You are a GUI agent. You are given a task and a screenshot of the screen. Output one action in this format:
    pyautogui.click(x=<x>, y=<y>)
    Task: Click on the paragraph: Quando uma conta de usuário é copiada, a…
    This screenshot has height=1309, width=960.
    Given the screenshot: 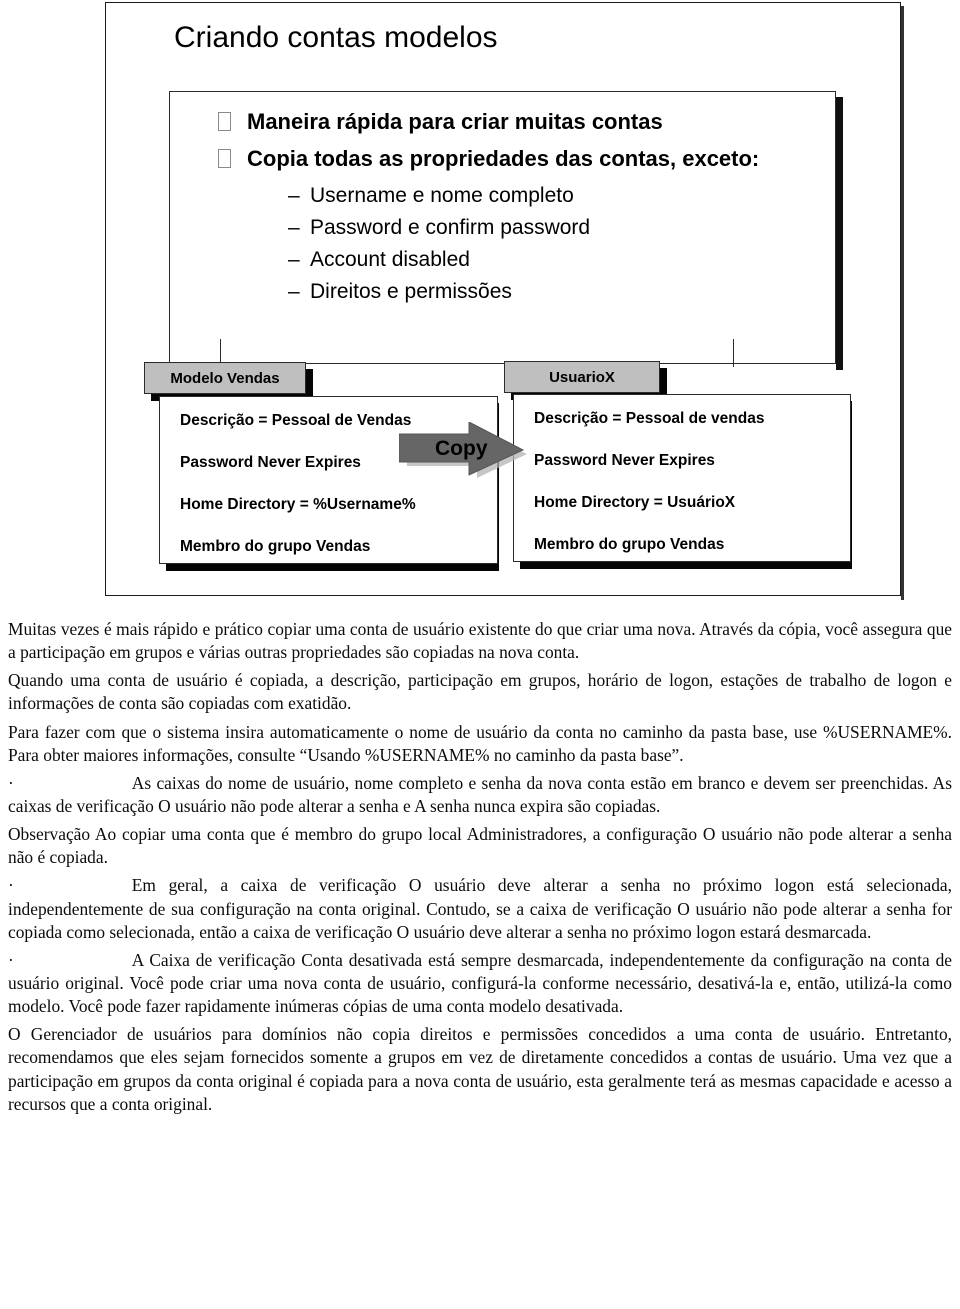 What is the action you would take?
    pyautogui.click(x=480, y=692)
    